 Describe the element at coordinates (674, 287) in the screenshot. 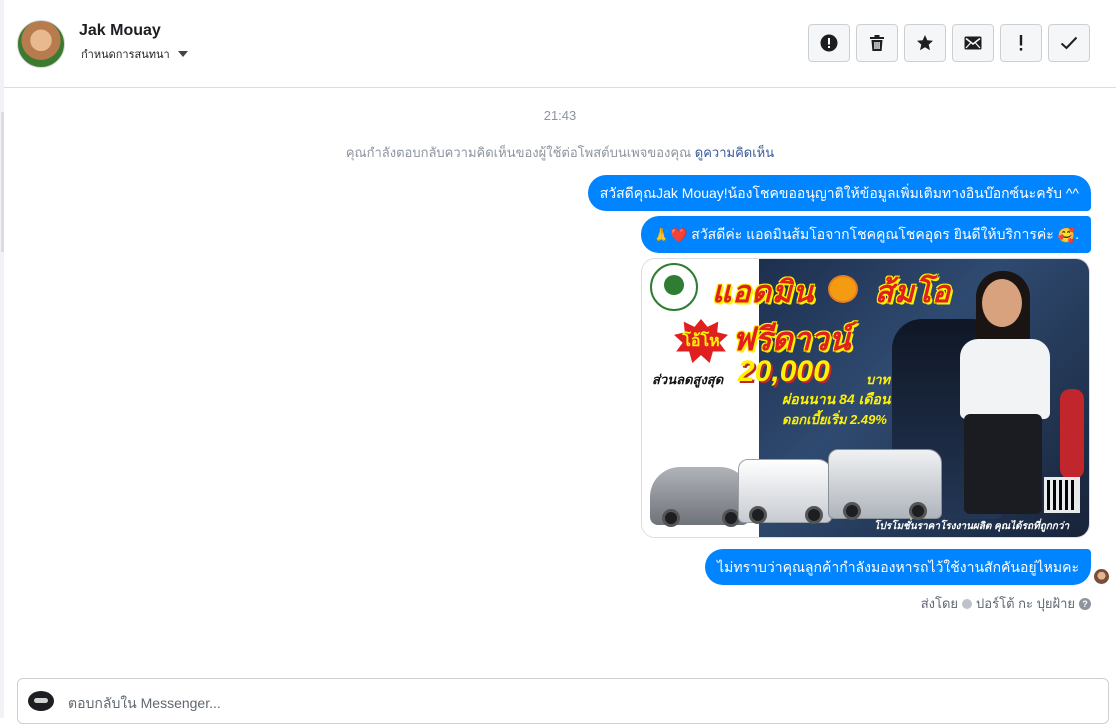

I see `dealer-logo-icon` at that location.